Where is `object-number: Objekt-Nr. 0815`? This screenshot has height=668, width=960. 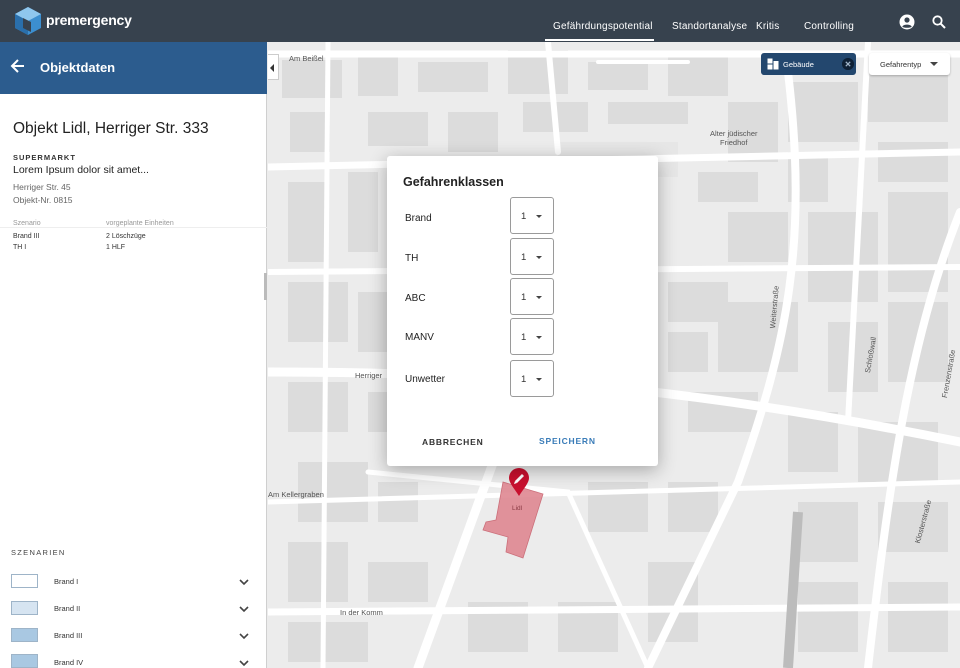 object-number: Objekt-Nr. 0815 is located at coordinates (43, 200).